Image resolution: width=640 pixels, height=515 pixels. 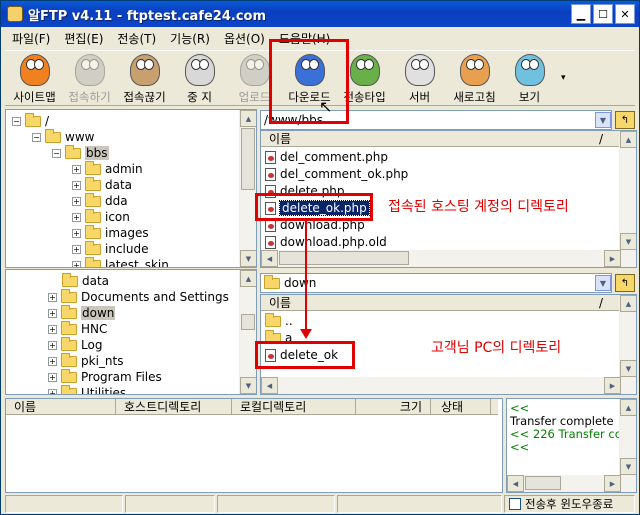 I want to click on queue-col-size: 크기, so click(x=393, y=407).